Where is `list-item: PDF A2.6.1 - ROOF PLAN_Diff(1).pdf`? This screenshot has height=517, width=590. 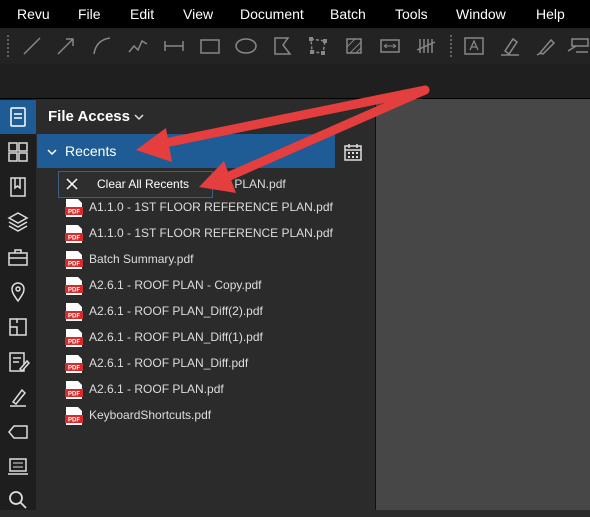 list-item: PDF A2.6.1 - ROOF PLAN_Diff(1).pdf is located at coordinates (209, 338).